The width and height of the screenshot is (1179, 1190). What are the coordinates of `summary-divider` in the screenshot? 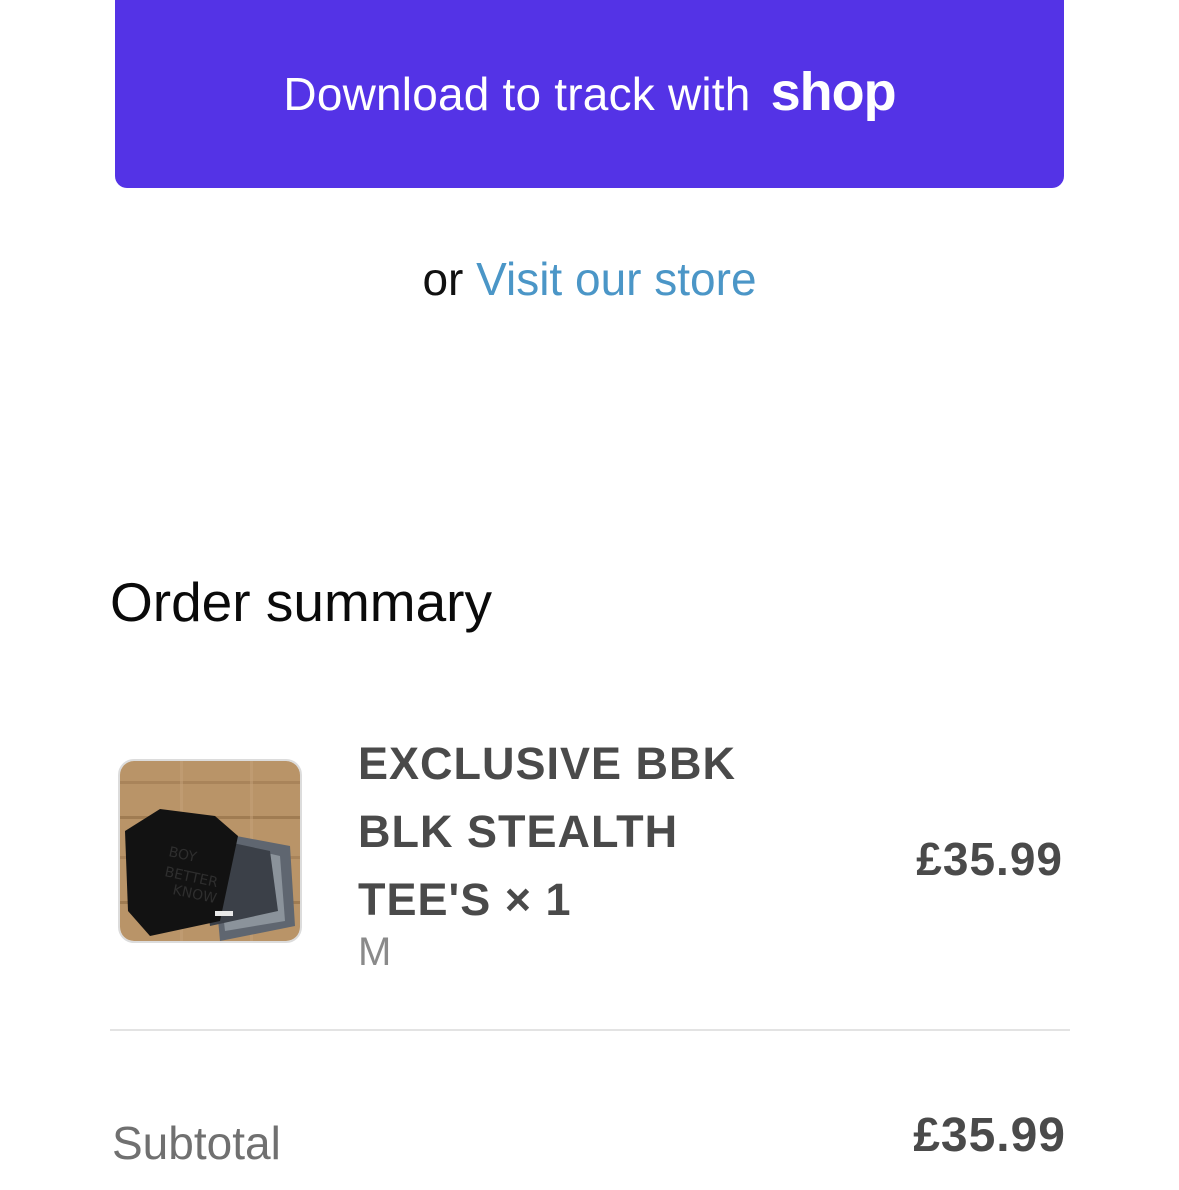 It's located at (590, 1030).